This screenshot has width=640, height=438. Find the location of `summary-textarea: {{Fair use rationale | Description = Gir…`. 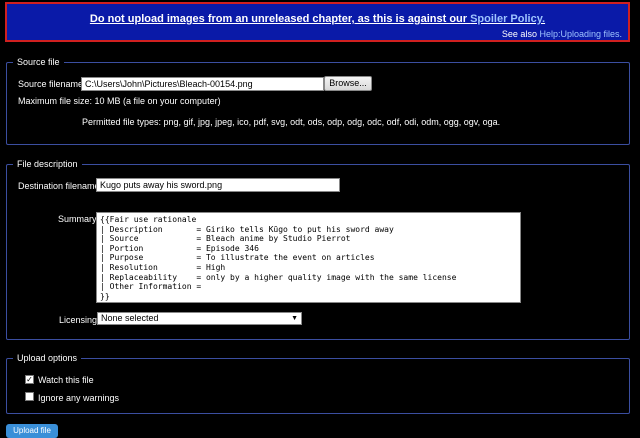

summary-textarea: {{Fair use rationale | Description = Gir… is located at coordinates (308, 257).